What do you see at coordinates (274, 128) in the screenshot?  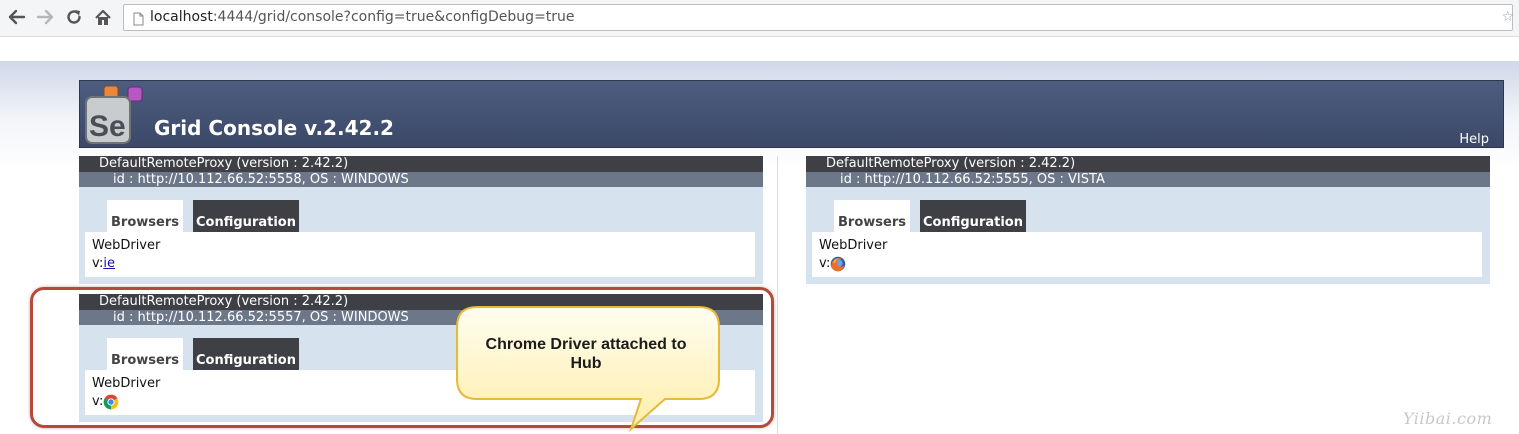 I see `page-title: Grid Console v.2.42.2` at bounding box center [274, 128].